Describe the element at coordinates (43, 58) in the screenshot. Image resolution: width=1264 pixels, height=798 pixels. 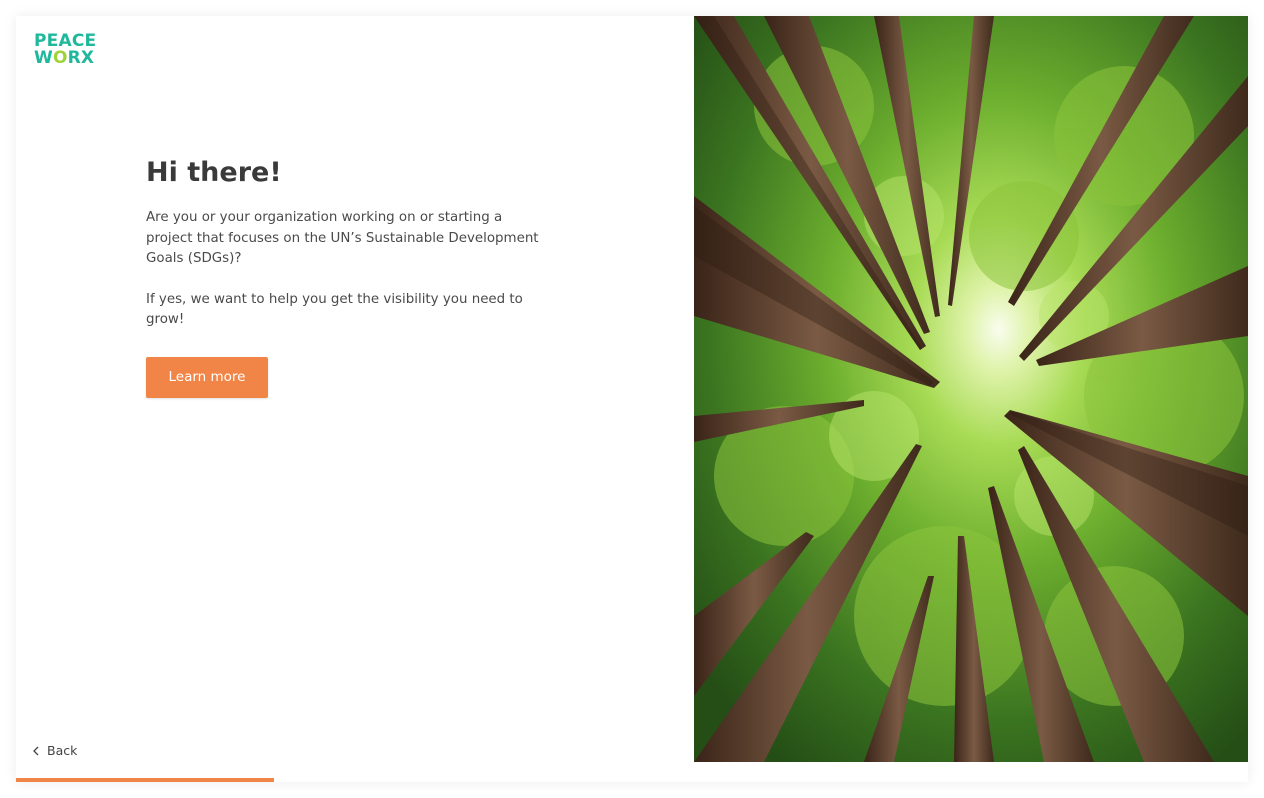
I see `logo-letter-w: W` at that location.